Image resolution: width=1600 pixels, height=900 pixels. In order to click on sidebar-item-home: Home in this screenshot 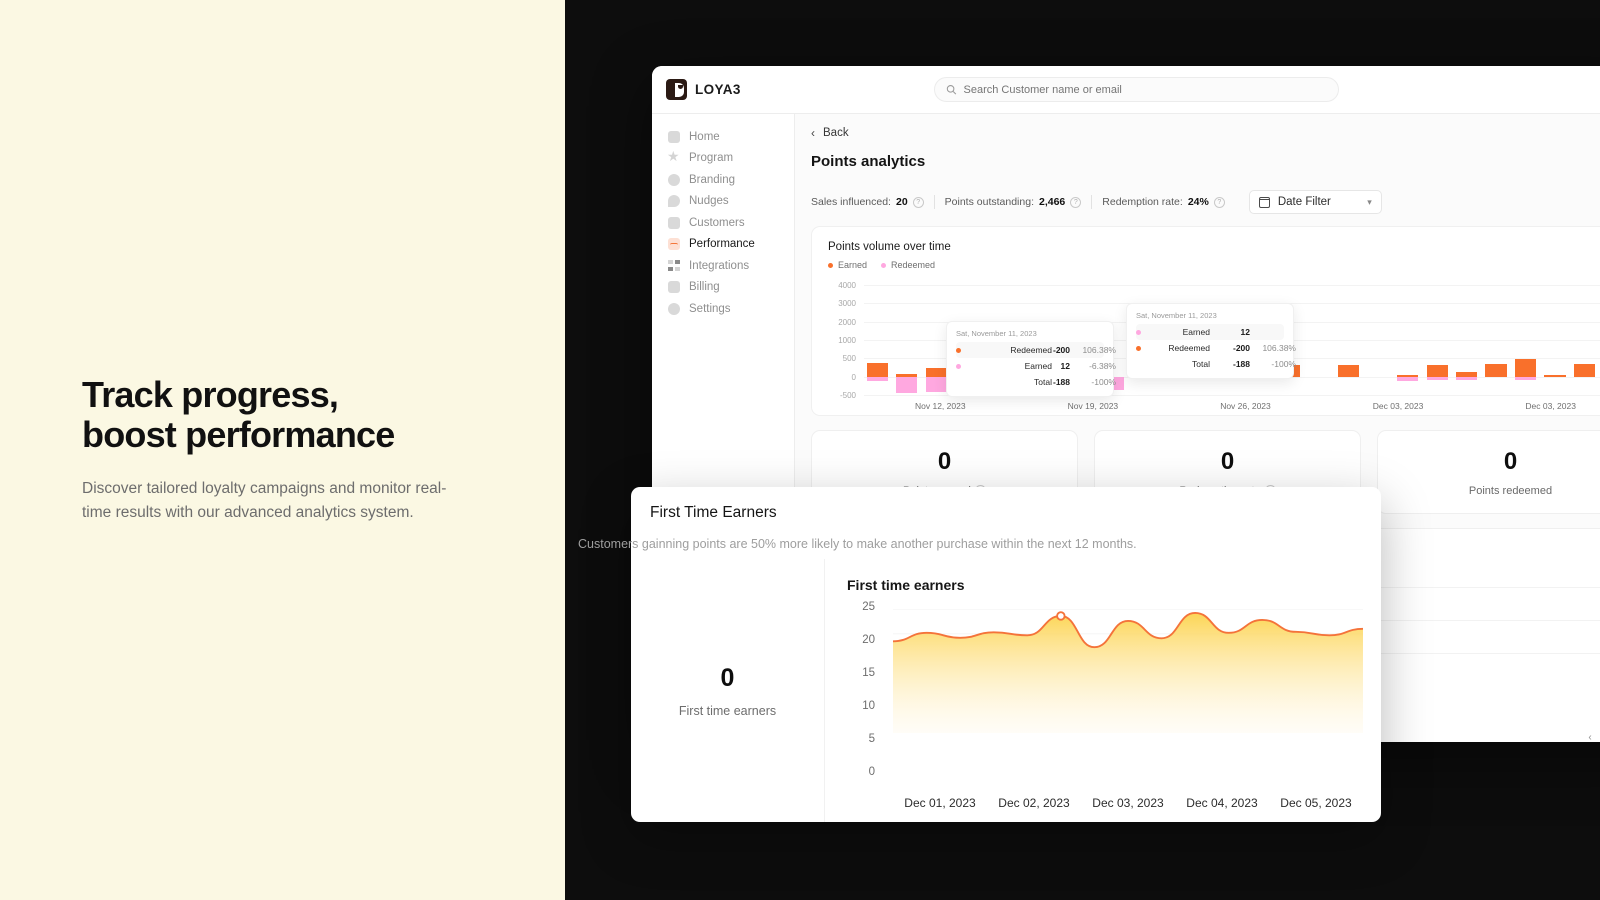, I will do `click(723, 137)`.